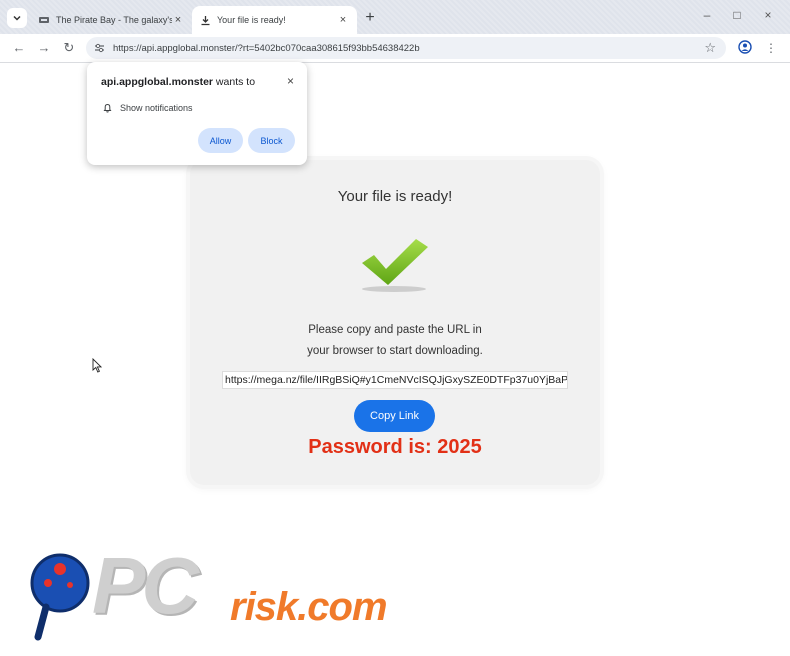 The image size is (790, 656). Describe the element at coordinates (44, 20) in the screenshot. I see `ship-icon` at that location.